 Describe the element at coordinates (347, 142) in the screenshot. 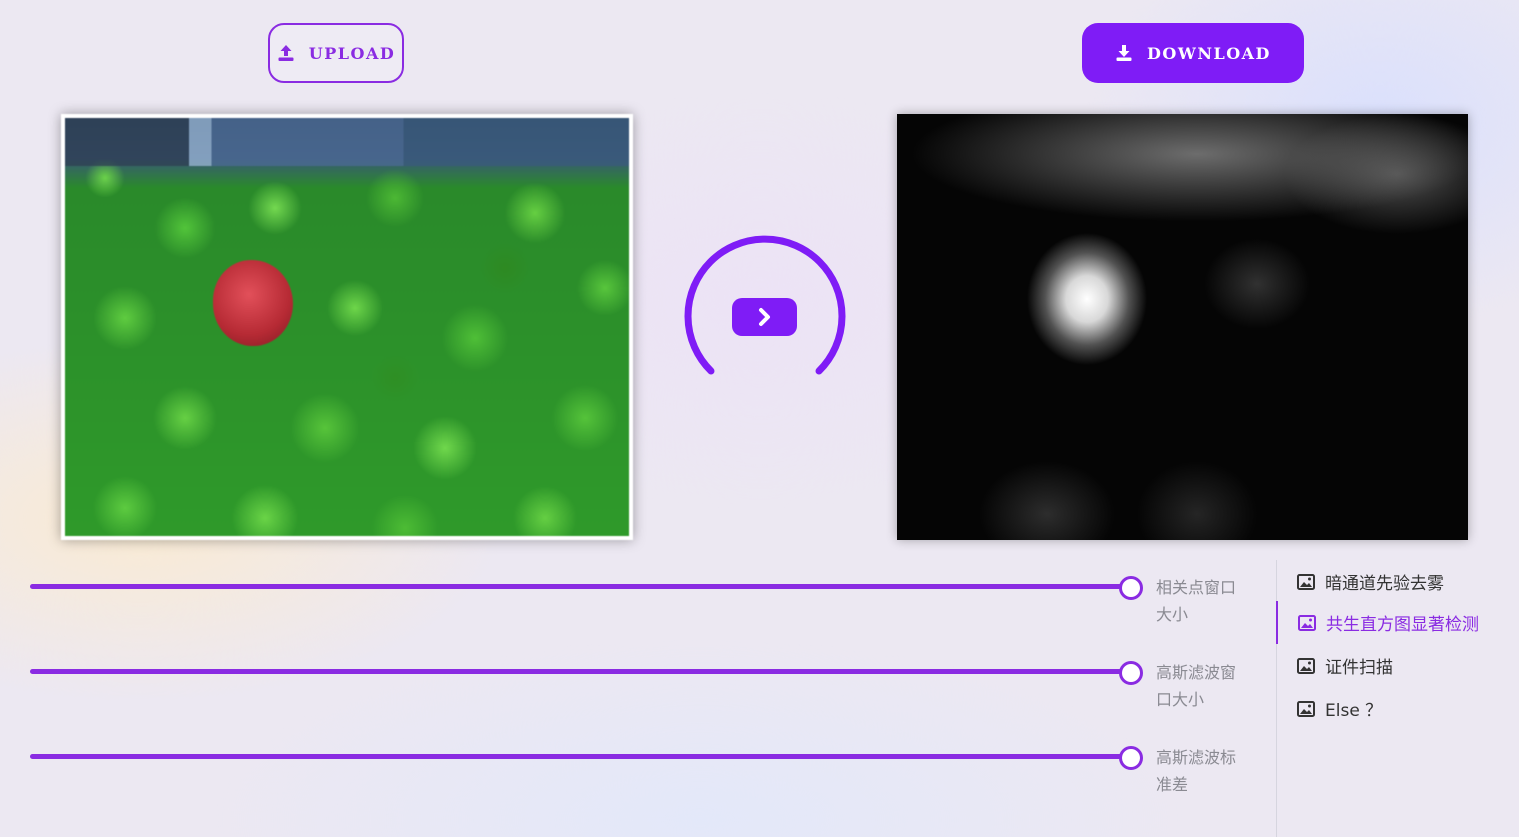

I see `market-stall-background` at that location.